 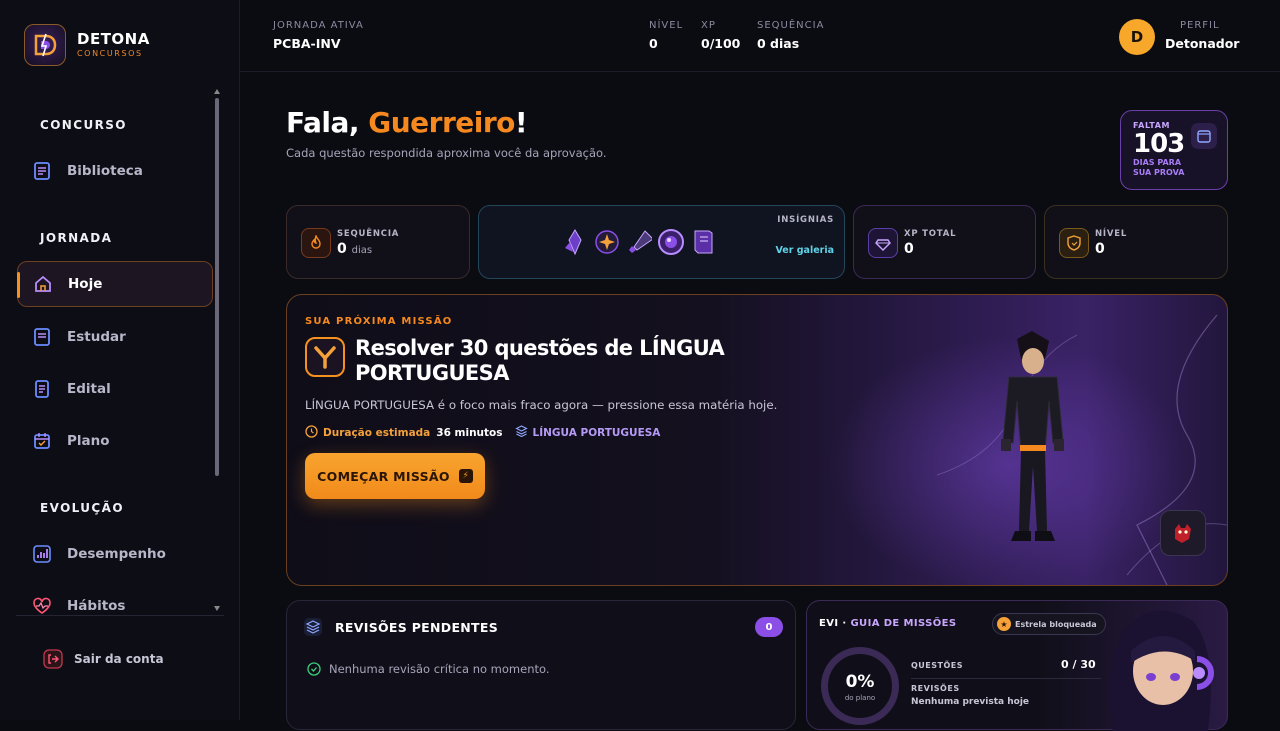 What do you see at coordinates (42, 171) in the screenshot?
I see `book-icon` at bounding box center [42, 171].